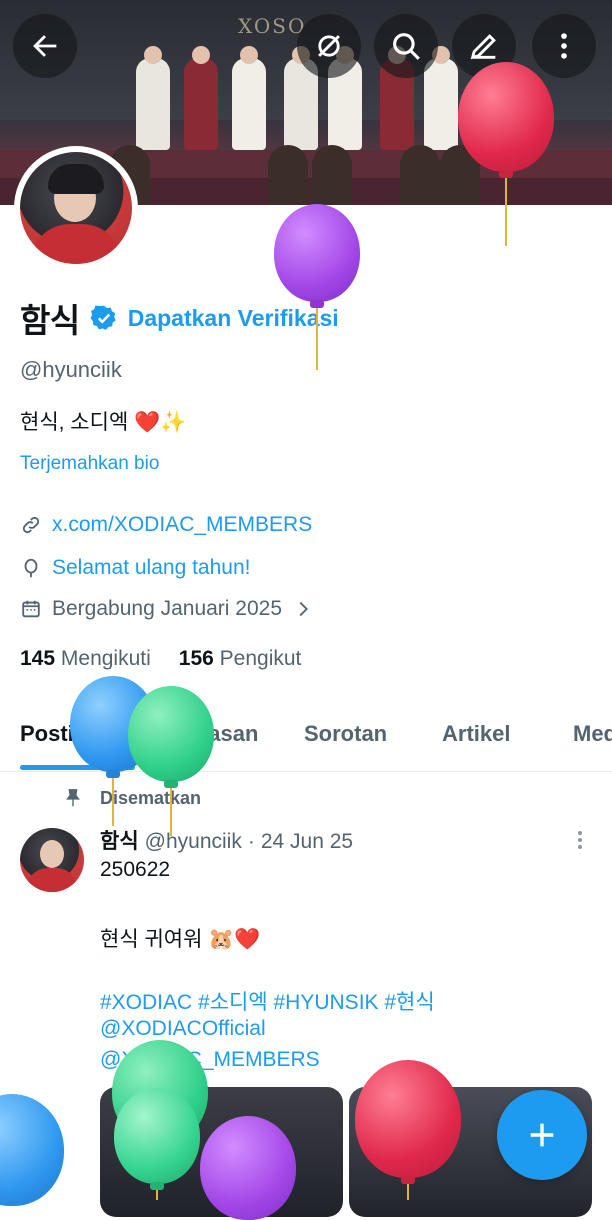 This screenshot has width=612, height=1220. What do you see at coordinates (31, 525) in the screenshot?
I see `link-icon` at bounding box center [31, 525].